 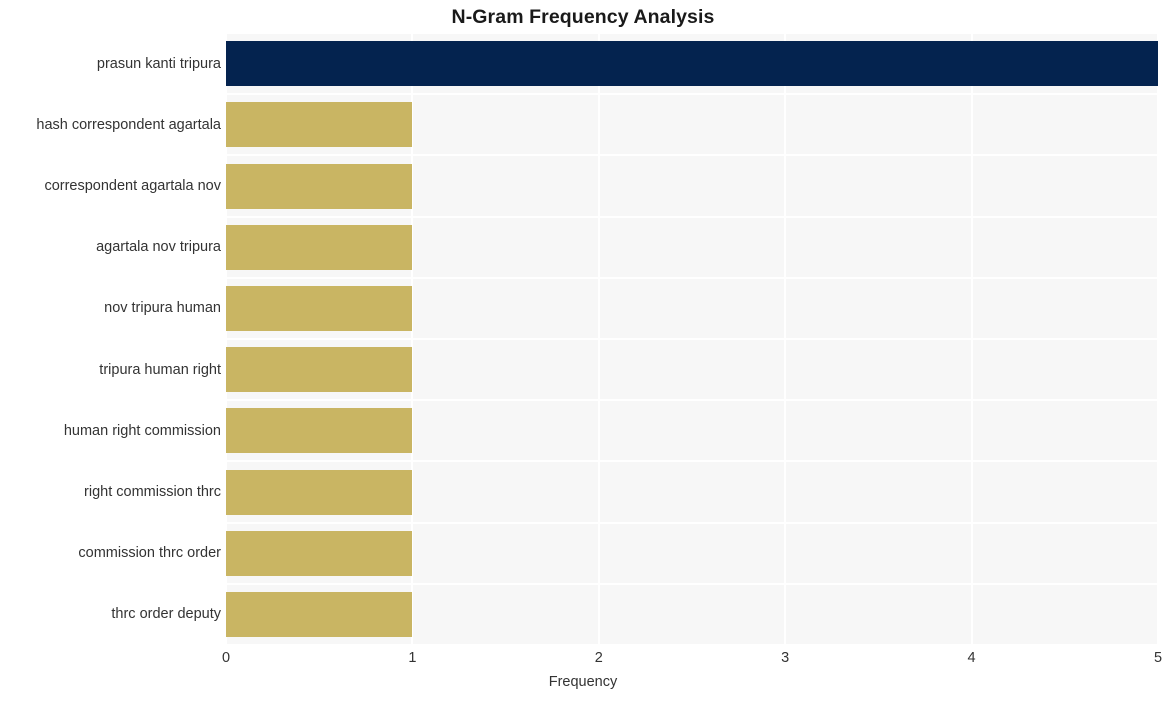 What do you see at coordinates (1158, 658) in the screenshot?
I see `x-axis-tick-label: 5` at bounding box center [1158, 658].